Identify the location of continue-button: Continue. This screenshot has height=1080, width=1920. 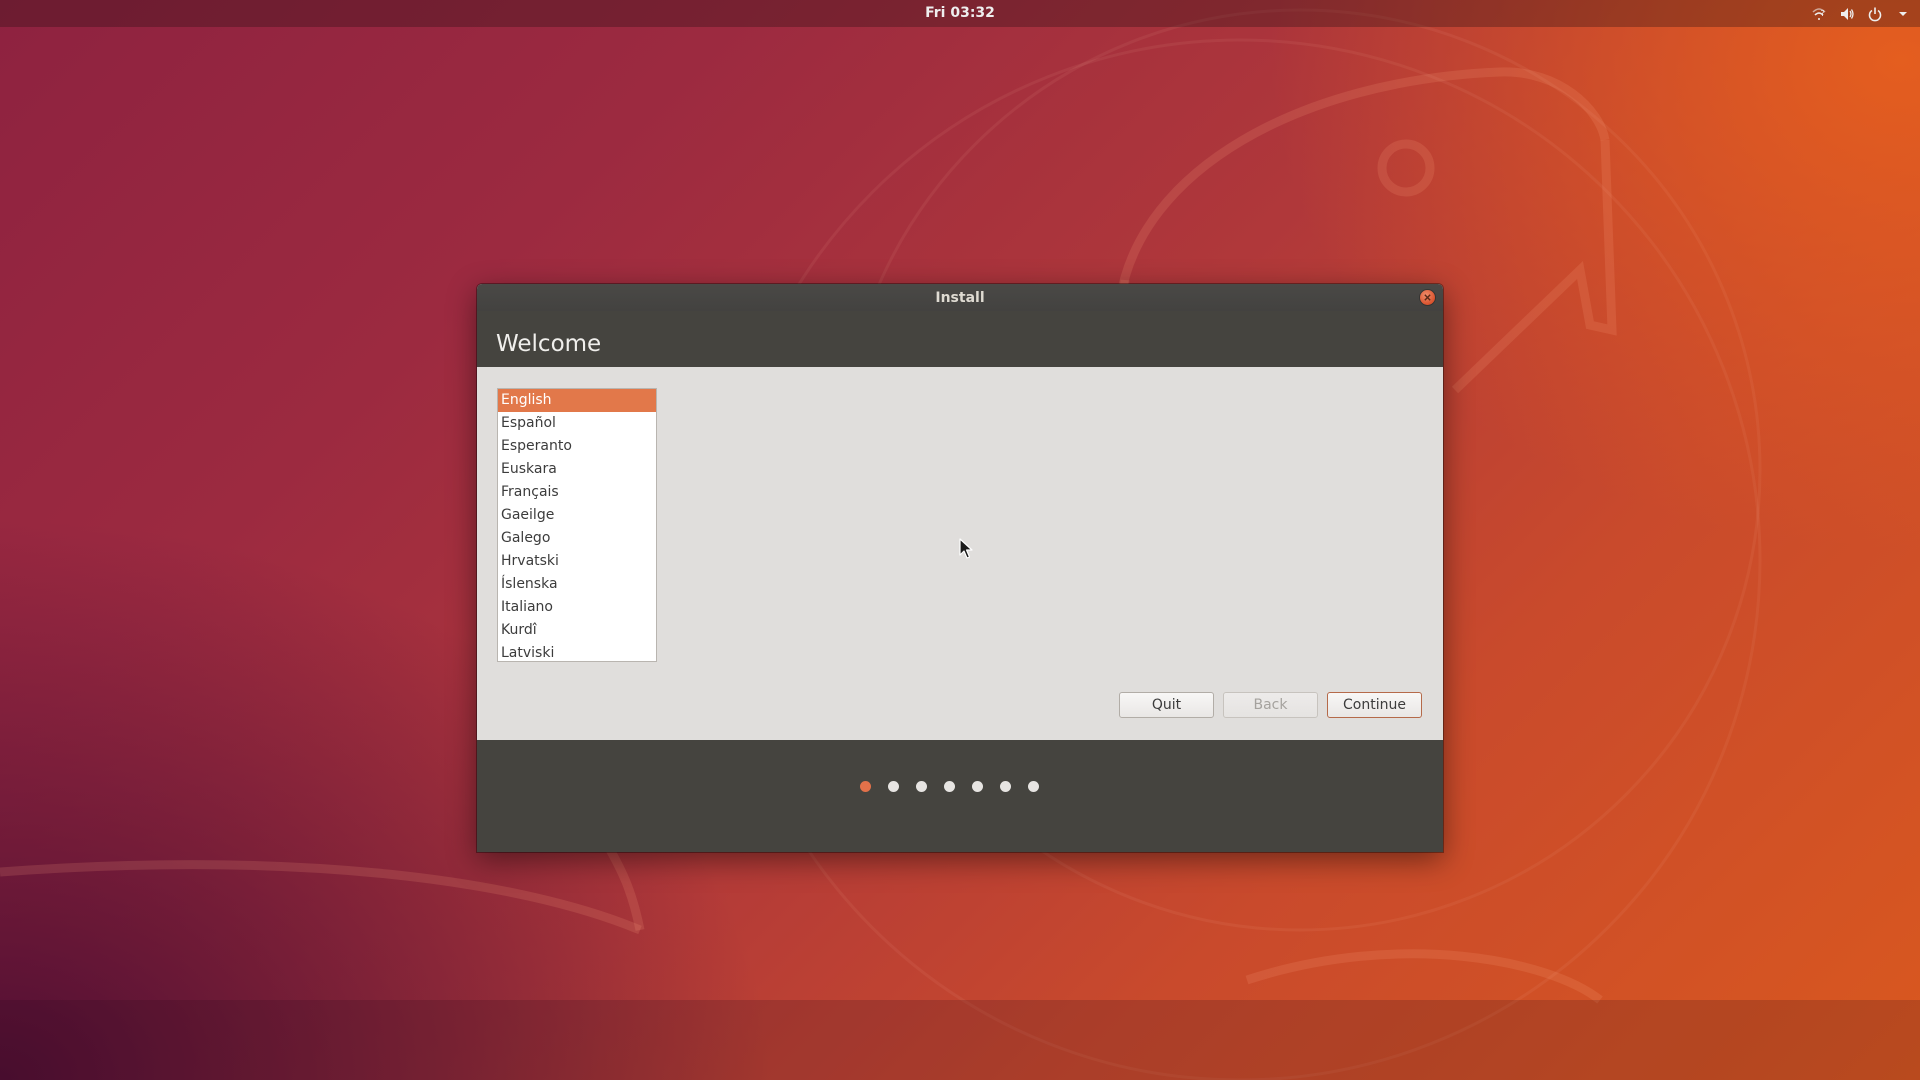
(1374, 705).